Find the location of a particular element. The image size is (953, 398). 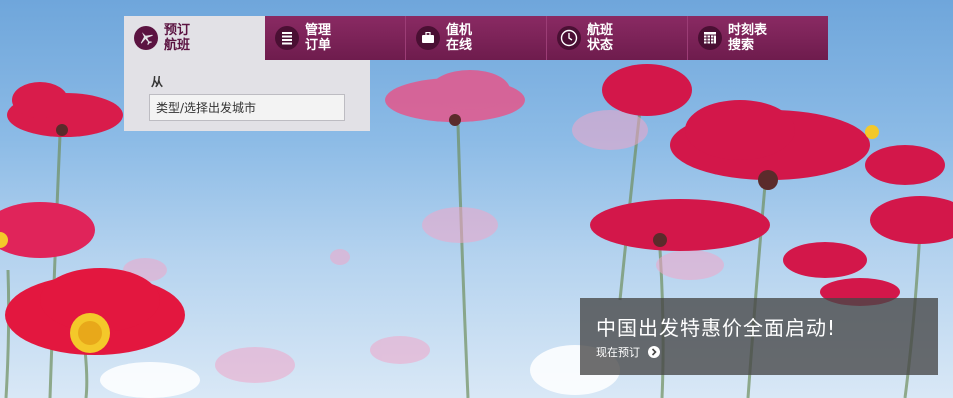

book-now-label: 现在预订 is located at coordinates (618, 352).